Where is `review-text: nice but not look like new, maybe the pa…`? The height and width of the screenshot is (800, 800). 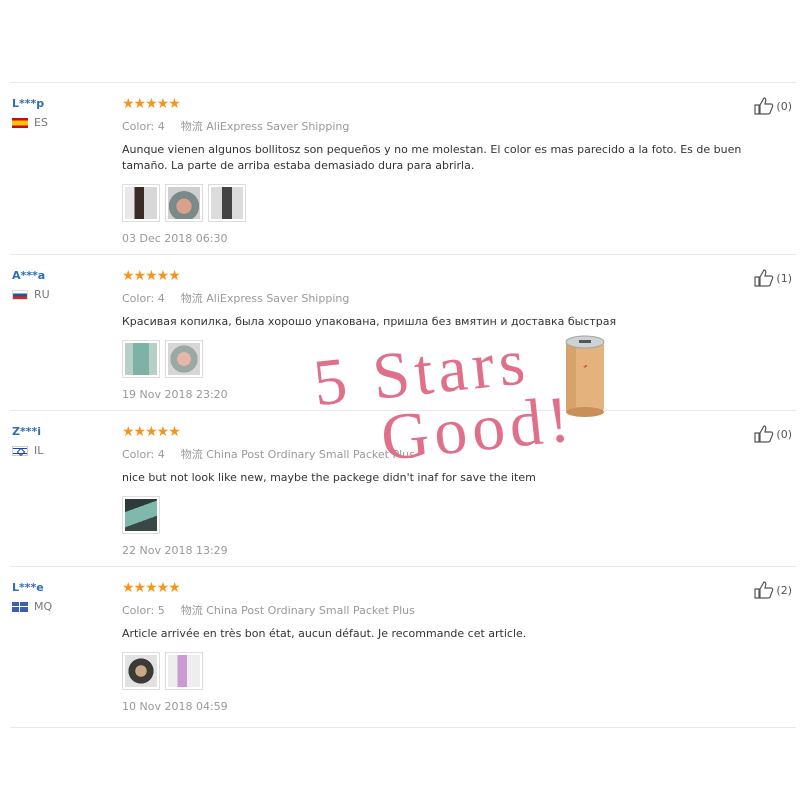 review-text: nice but not look like new, maybe the pa… is located at coordinates (329, 477).